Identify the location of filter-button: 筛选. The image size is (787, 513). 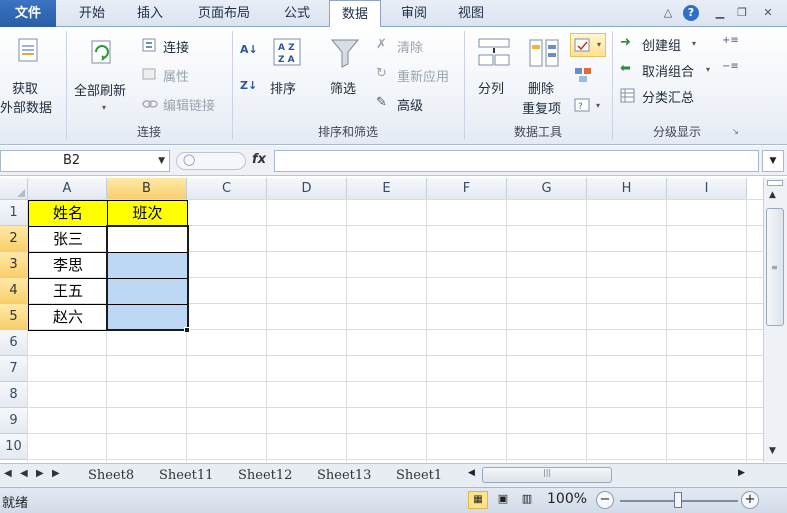
(345, 76).